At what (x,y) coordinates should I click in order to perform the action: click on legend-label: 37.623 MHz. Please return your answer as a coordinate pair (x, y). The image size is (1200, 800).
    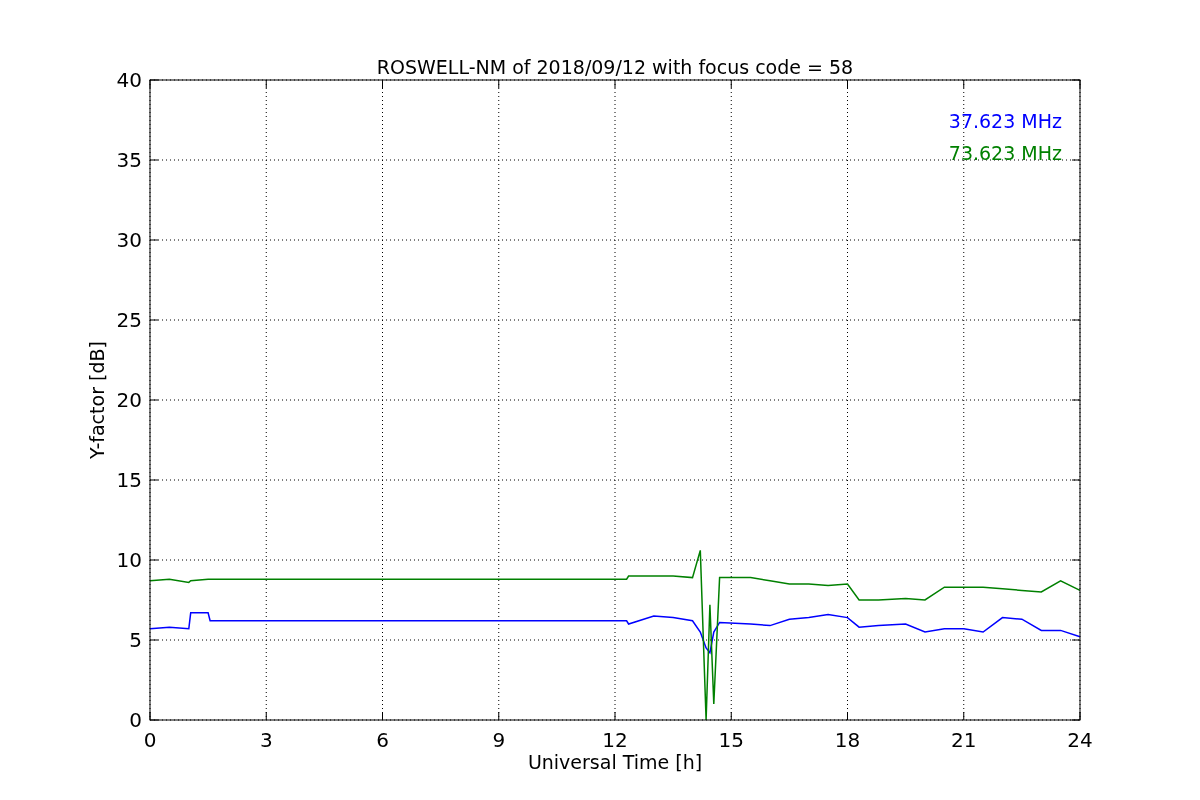
    Looking at the image, I should click on (1005, 121).